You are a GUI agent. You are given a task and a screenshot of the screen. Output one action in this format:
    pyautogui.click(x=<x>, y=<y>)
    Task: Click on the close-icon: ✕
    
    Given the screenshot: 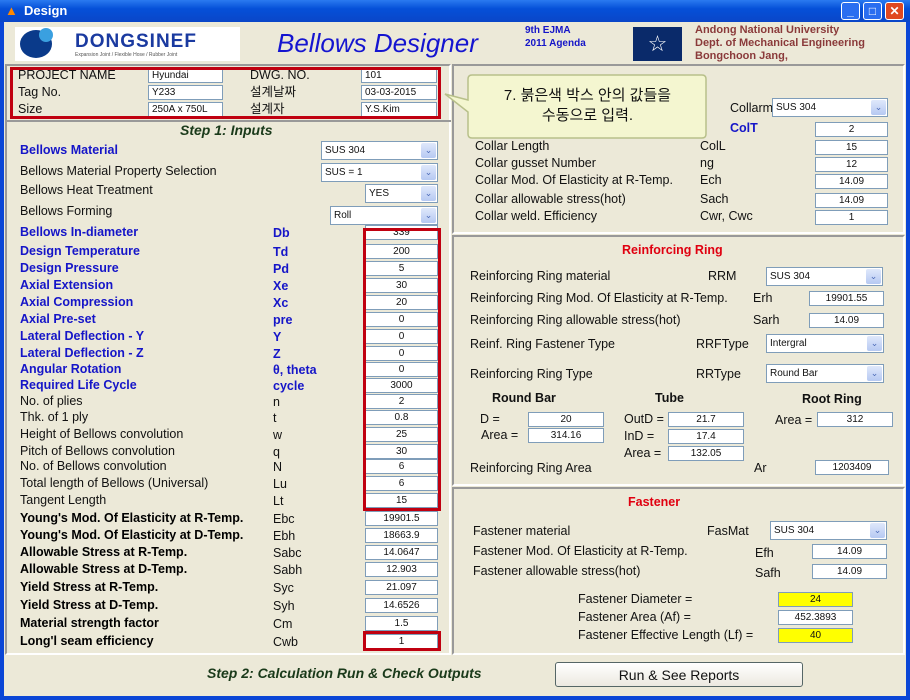 What is the action you would take?
    pyautogui.click(x=894, y=11)
    